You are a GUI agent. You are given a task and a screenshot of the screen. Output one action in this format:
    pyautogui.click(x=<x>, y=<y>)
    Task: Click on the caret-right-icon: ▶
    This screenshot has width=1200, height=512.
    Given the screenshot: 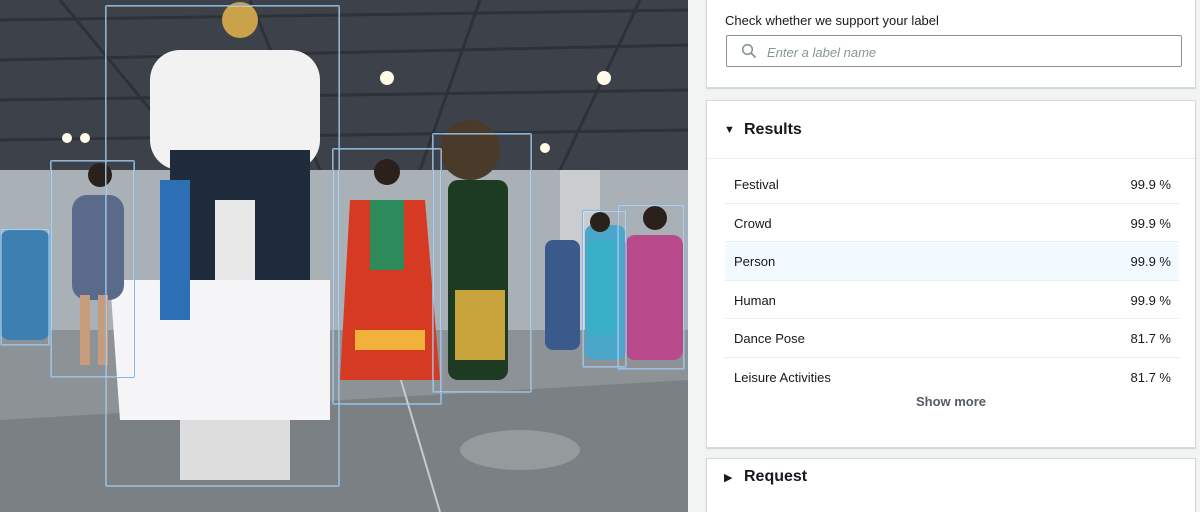 What is the action you would take?
    pyautogui.click(x=728, y=477)
    